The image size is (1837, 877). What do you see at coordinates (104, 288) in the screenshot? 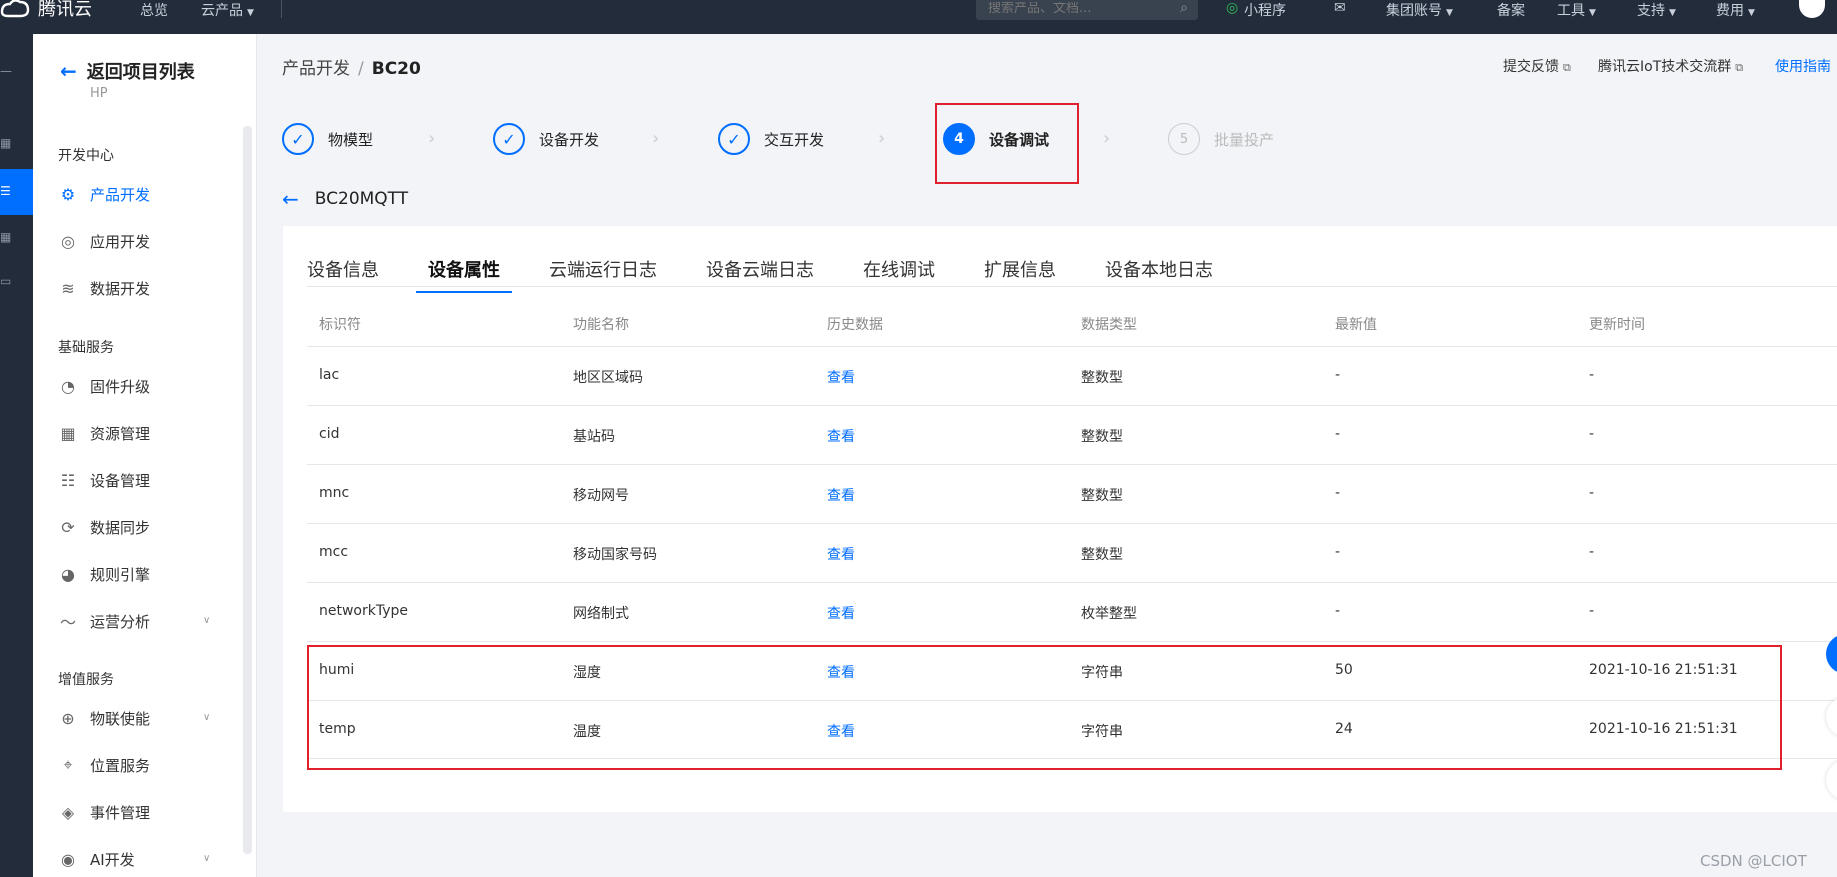
I see `sidebar-item-data-dev: ≋ 数据开发` at bounding box center [104, 288].